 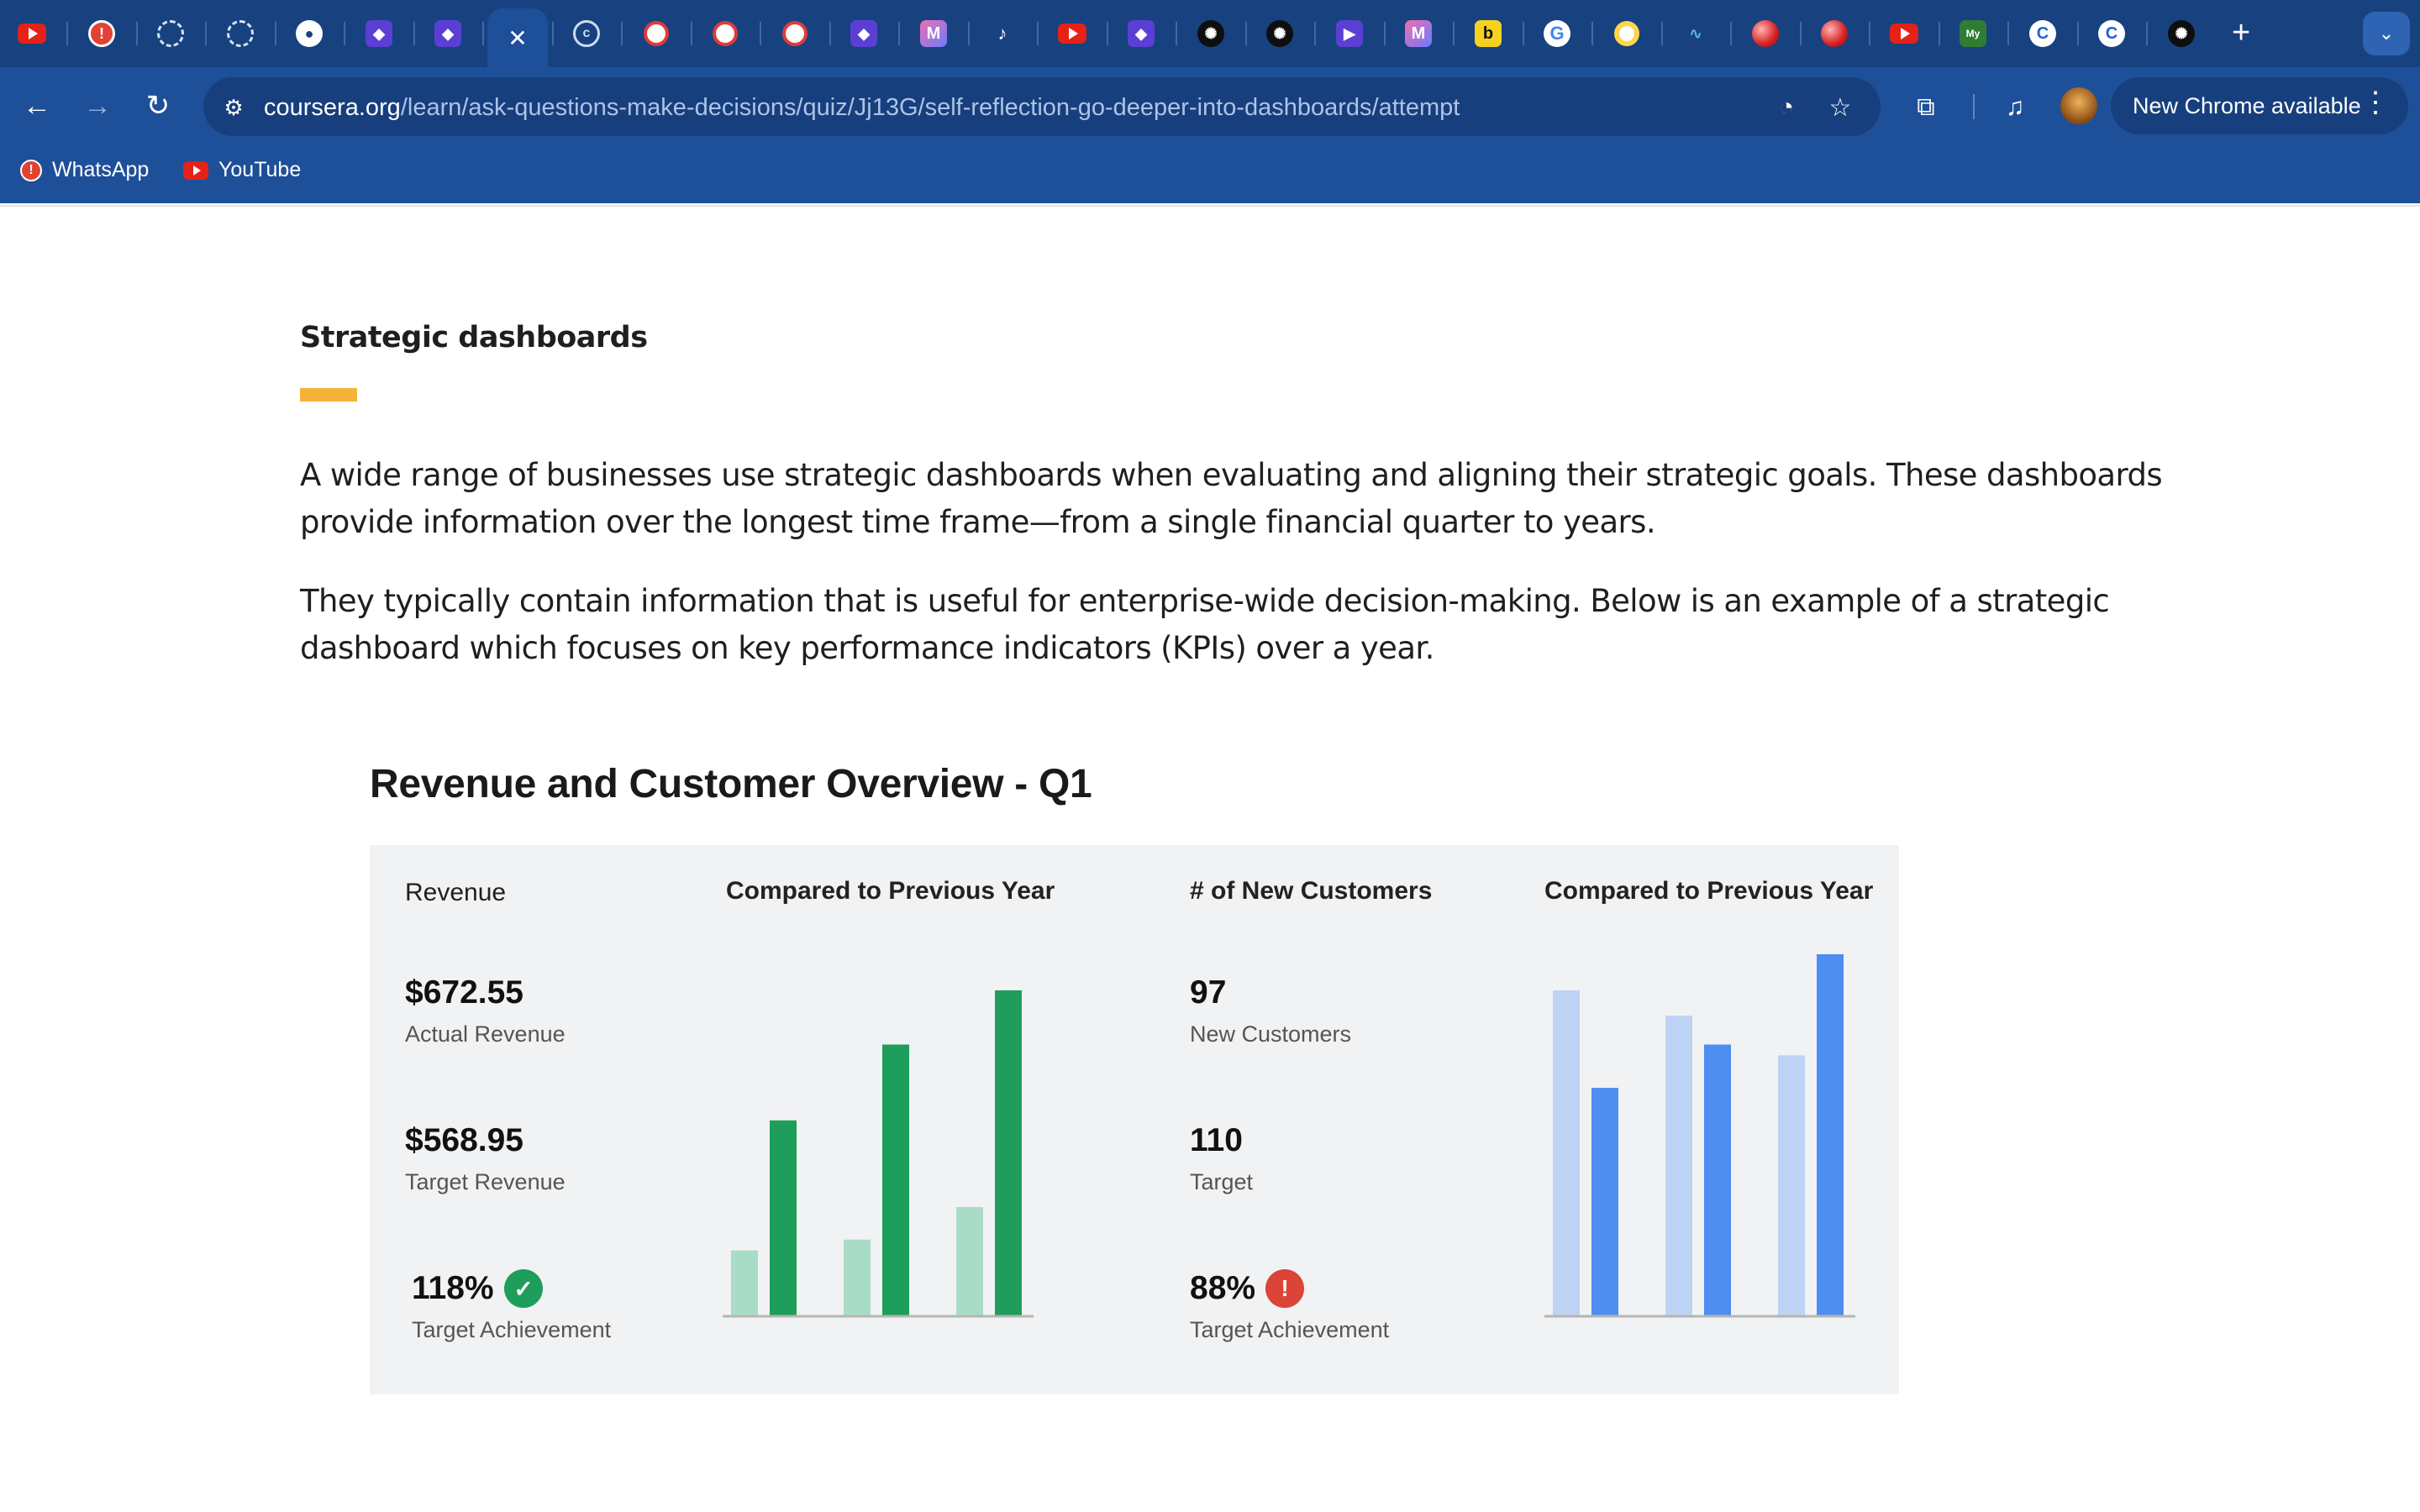 I want to click on customers-comparison-chart, so click(x=1699, y=1136).